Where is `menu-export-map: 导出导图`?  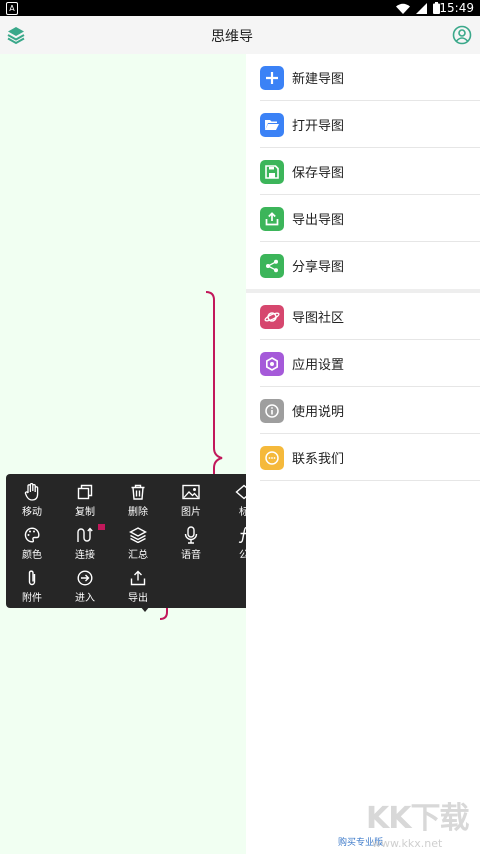 menu-export-map: 导出导图 is located at coordinates (370, 218).